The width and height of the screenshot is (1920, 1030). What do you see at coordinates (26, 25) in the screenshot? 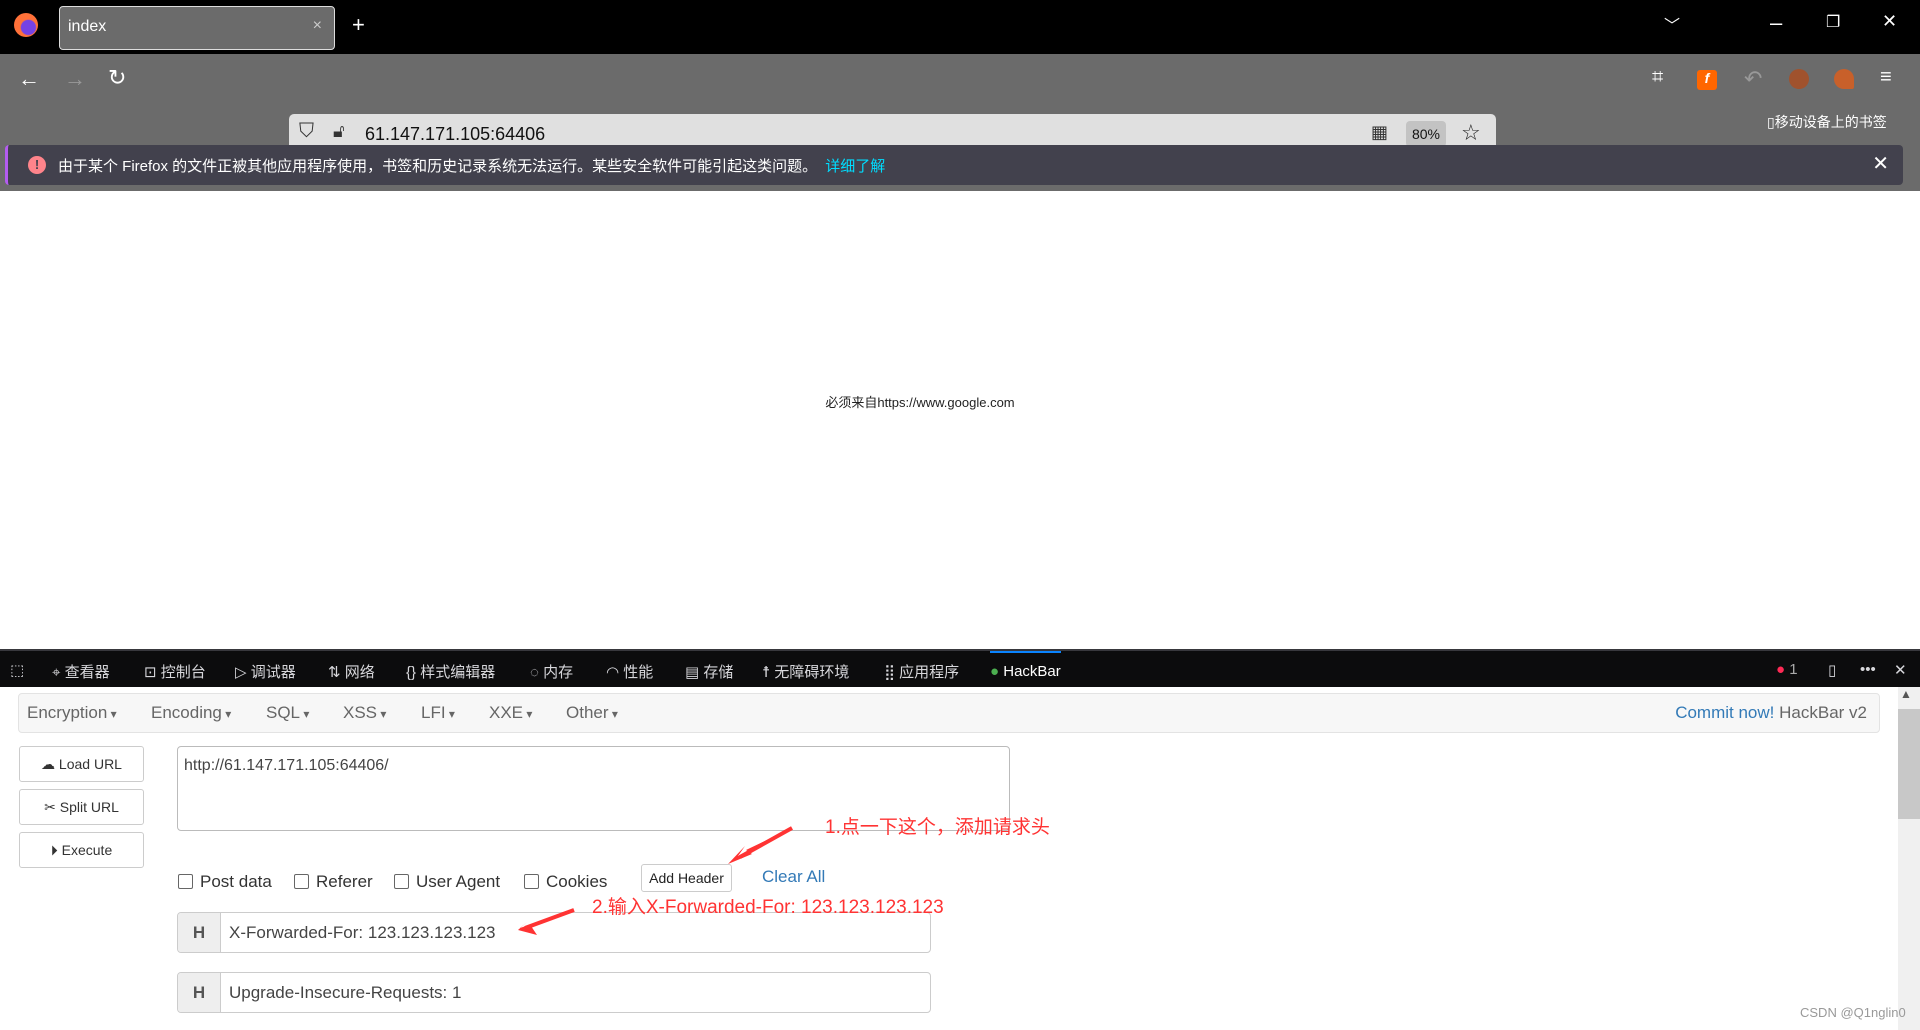
I see `firefox-logo-icon` at bounding box center [26, 25].